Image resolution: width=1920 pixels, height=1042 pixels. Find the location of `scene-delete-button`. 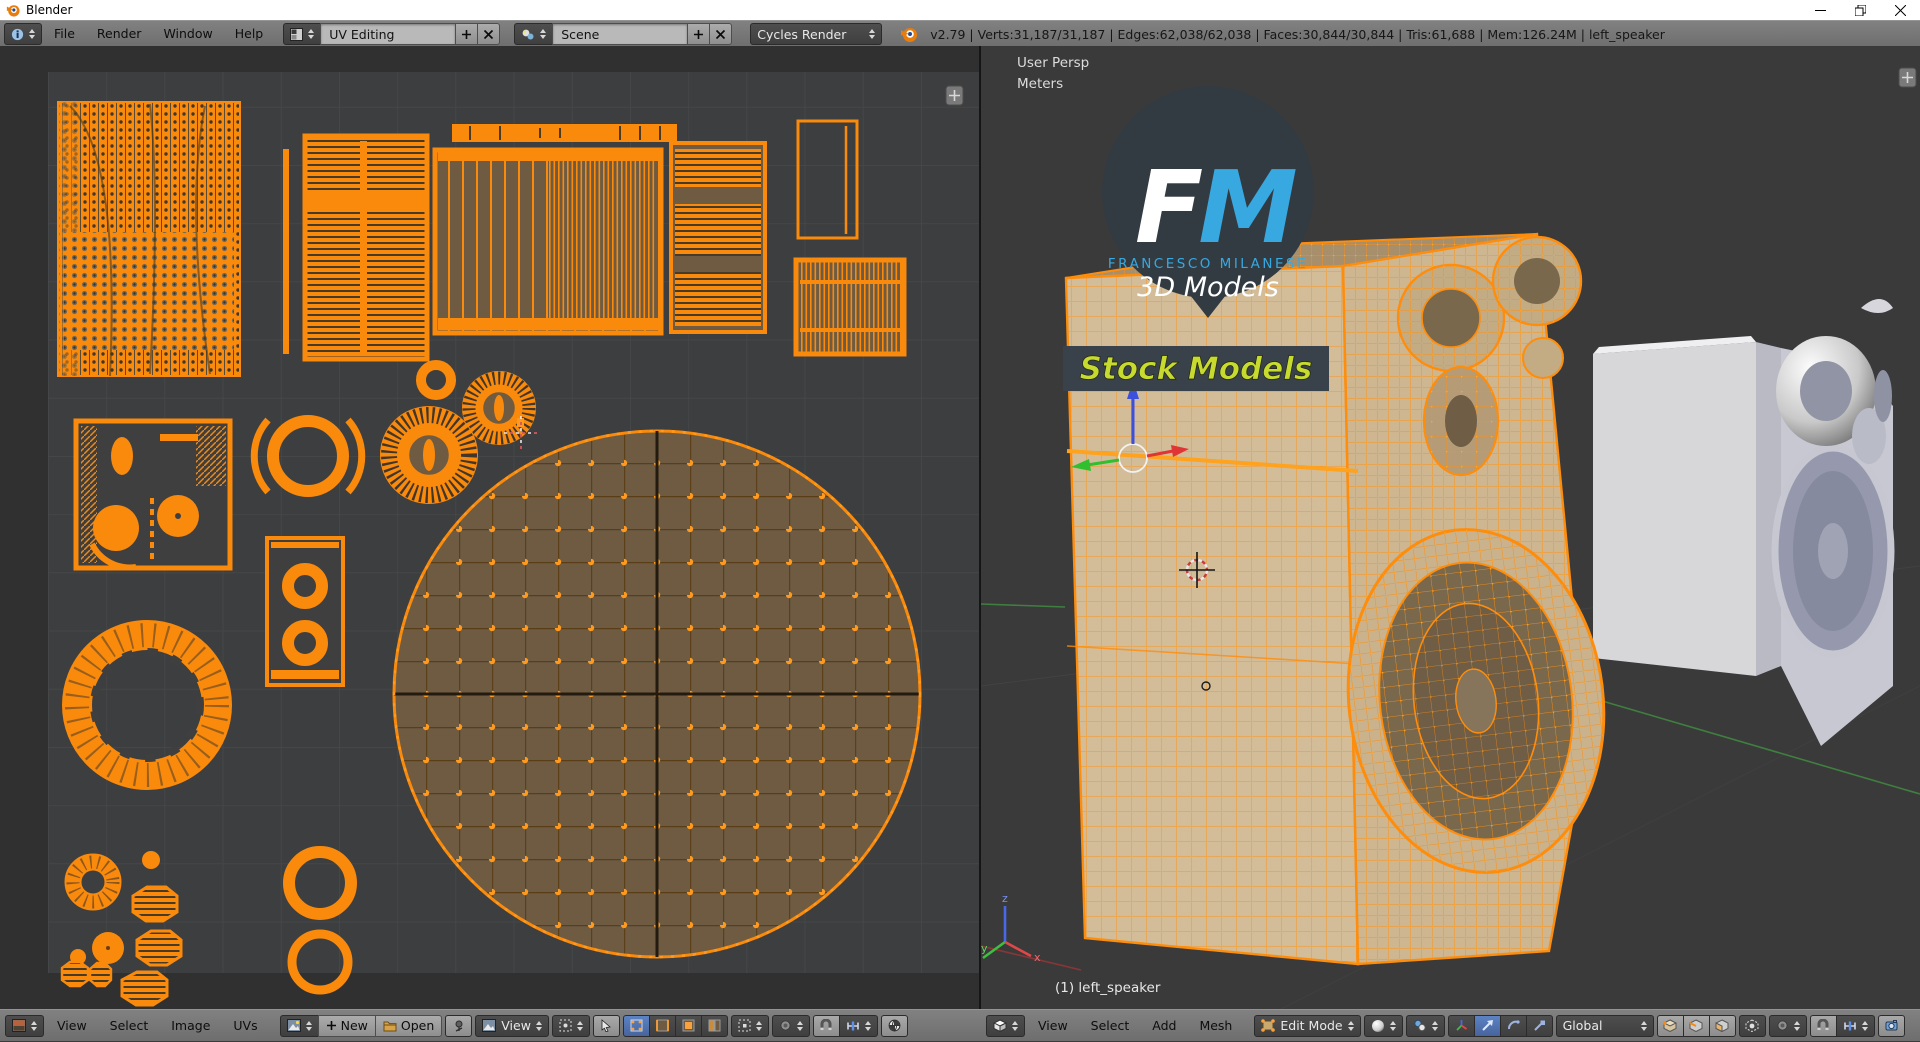

scene-delete-button is located at coordinates (721, 34).